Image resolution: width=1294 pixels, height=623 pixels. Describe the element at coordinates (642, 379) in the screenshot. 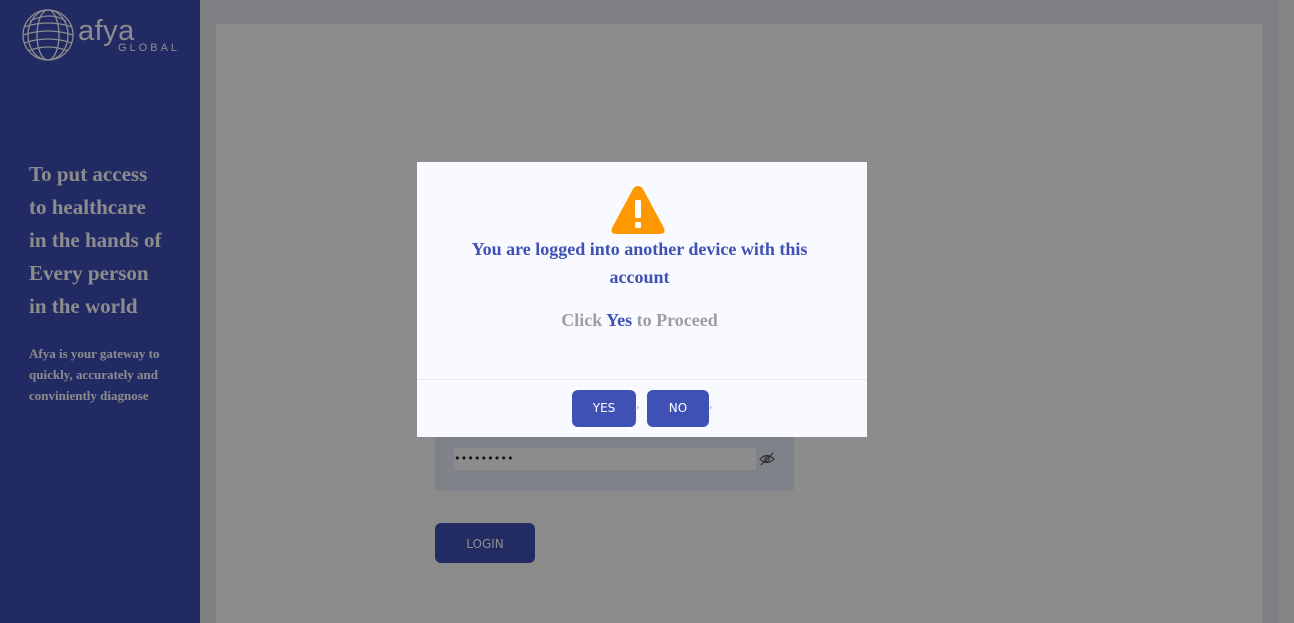

I see `dialog-divider` at that location.